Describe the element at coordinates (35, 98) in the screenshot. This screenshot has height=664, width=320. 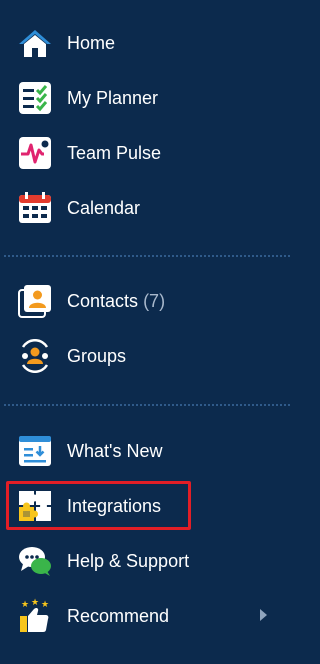
I see `planner-checklist-icon` at that location.